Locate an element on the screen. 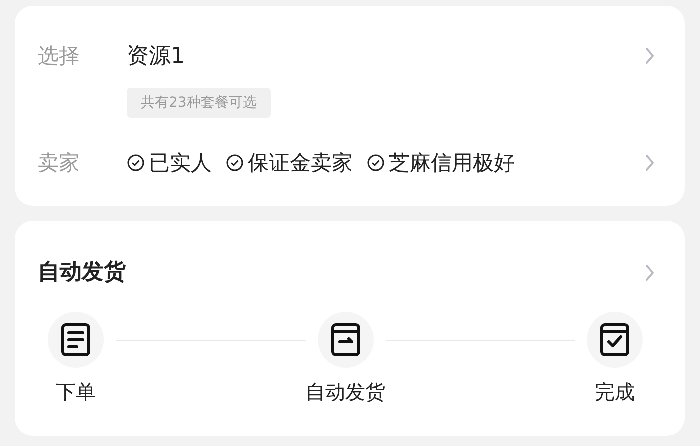 The width and height of the screenshot is (700, 446). document-icon is located at coordinates (76, 340).